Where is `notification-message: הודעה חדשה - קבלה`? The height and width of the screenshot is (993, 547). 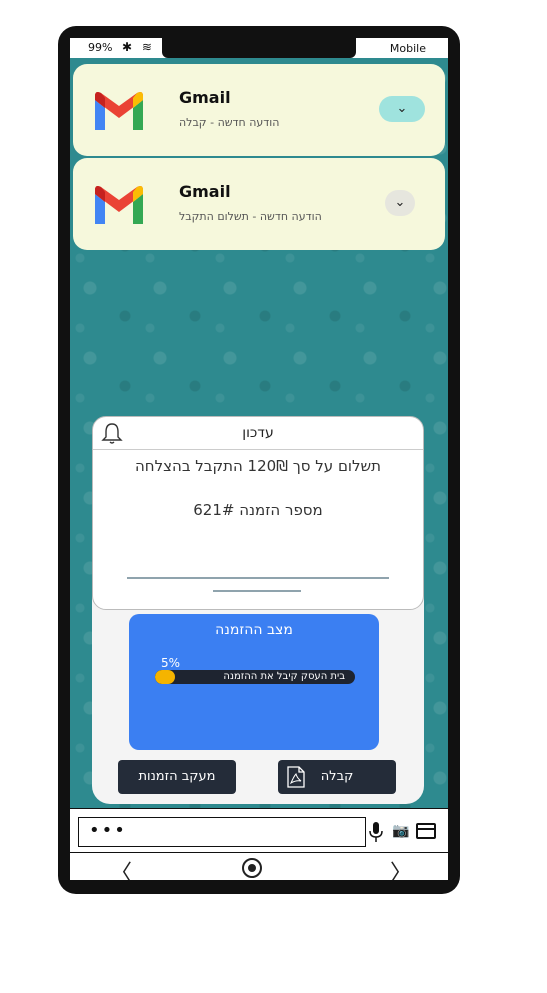 notification-message: הודעה חדשה - קבלה is located at coordinates (229, 122).